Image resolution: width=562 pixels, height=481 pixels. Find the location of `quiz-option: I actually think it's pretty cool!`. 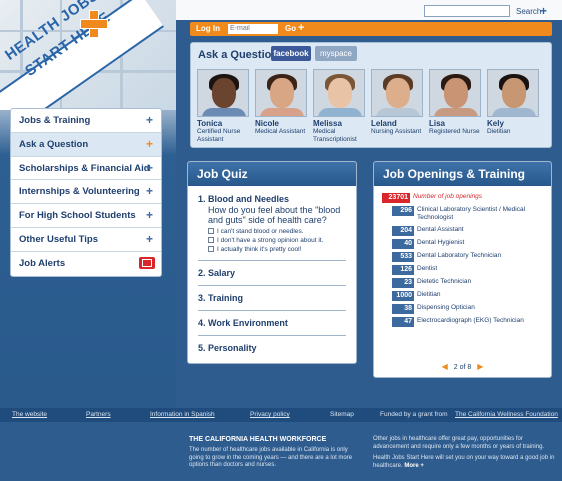

quiz-option: I actually think it's pretty cool! is located at coordinates (272, 249).